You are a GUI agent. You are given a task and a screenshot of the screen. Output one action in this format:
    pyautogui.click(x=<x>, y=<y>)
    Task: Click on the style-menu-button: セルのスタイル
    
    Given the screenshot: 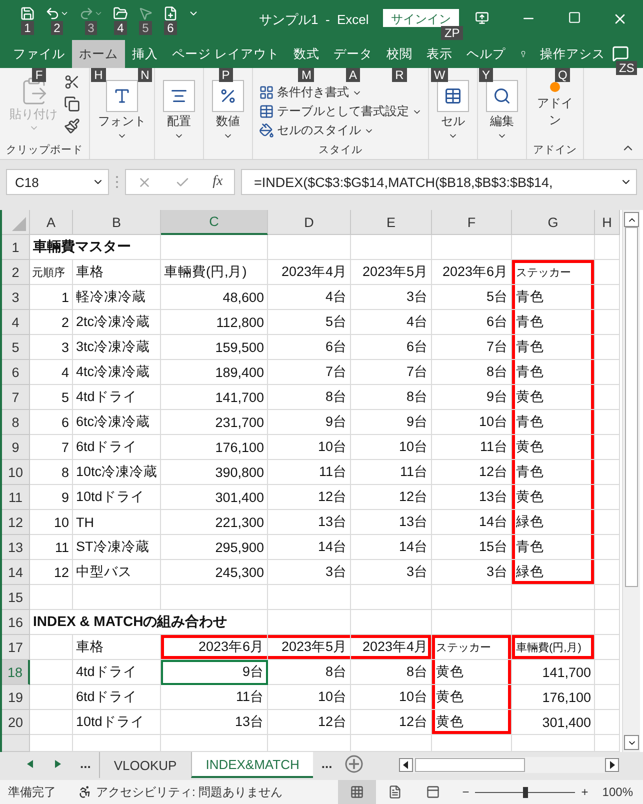 What is the action you would take?
    pyautogui.click(x=316, y=130)
    